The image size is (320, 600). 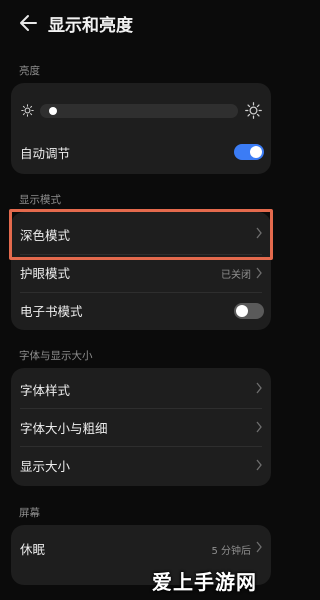 What do you see at coordinates (90, 26) in the screenshot?
I see `page-title: 显示和亮度` at bounding box center [90, 26].